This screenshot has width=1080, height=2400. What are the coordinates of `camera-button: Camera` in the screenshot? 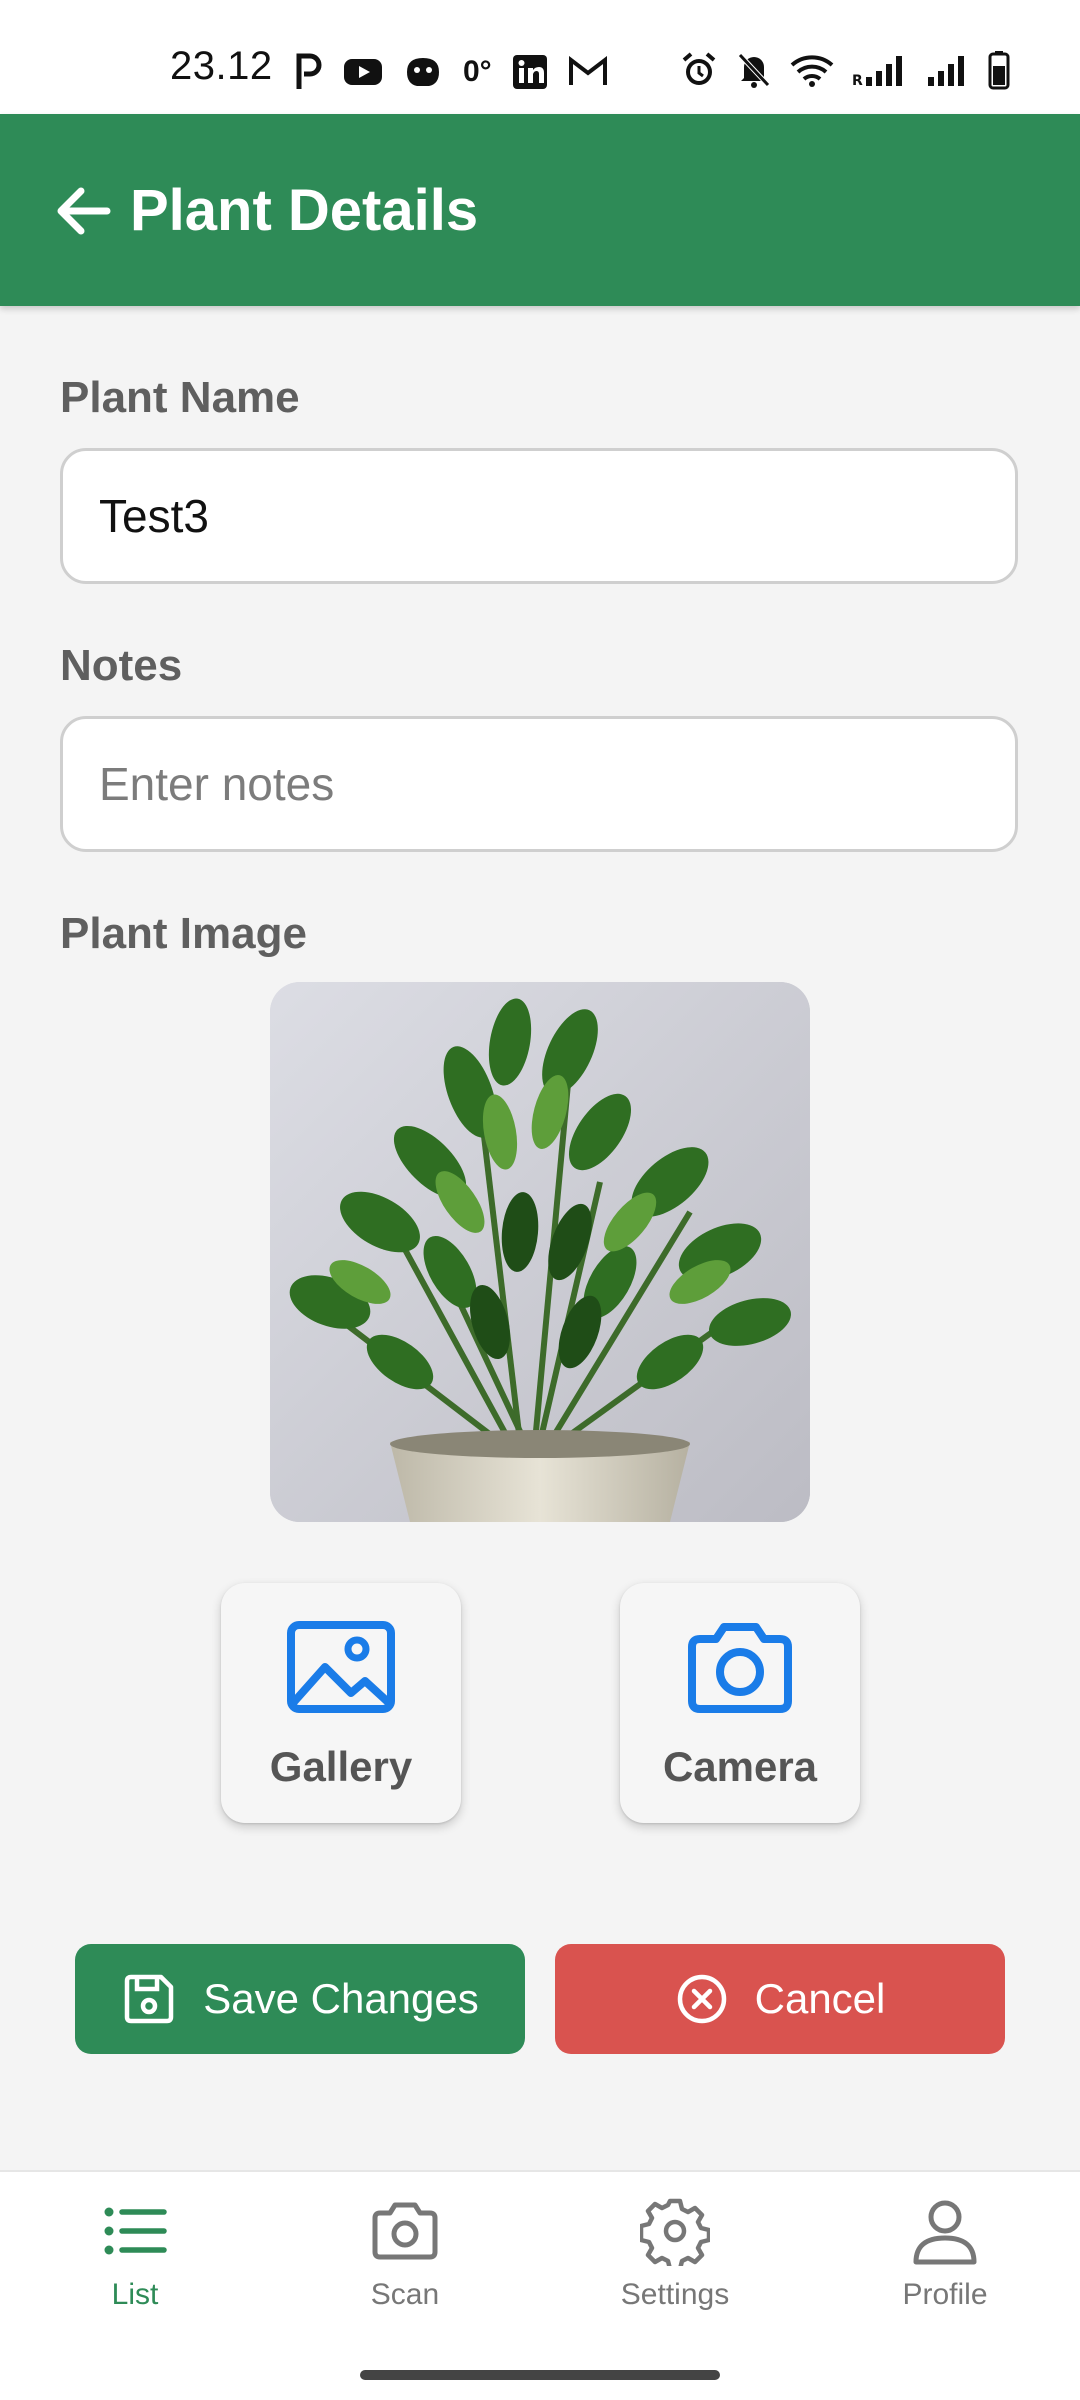 It's located at (740, 1703).